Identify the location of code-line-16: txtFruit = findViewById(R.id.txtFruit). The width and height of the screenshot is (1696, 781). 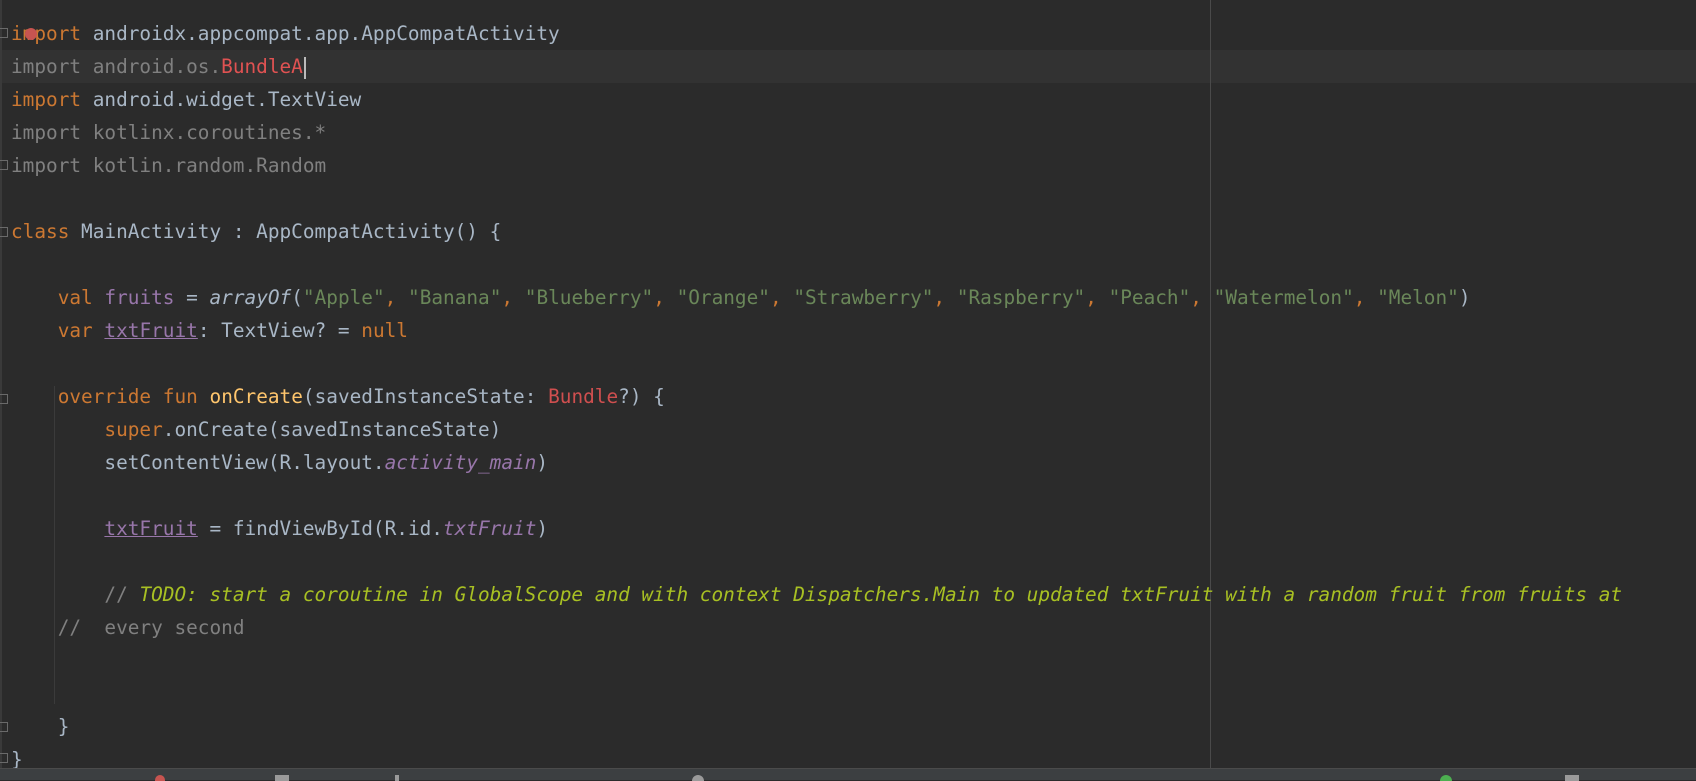
(279, 528).